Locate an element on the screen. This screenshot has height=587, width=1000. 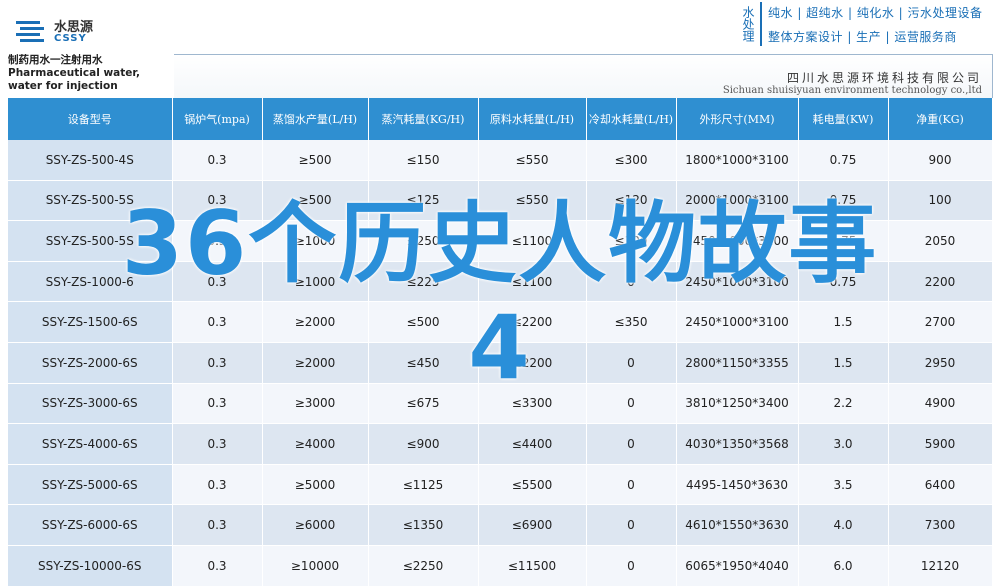
table-cell: ≥6000 is located at coordinates (315, 525).